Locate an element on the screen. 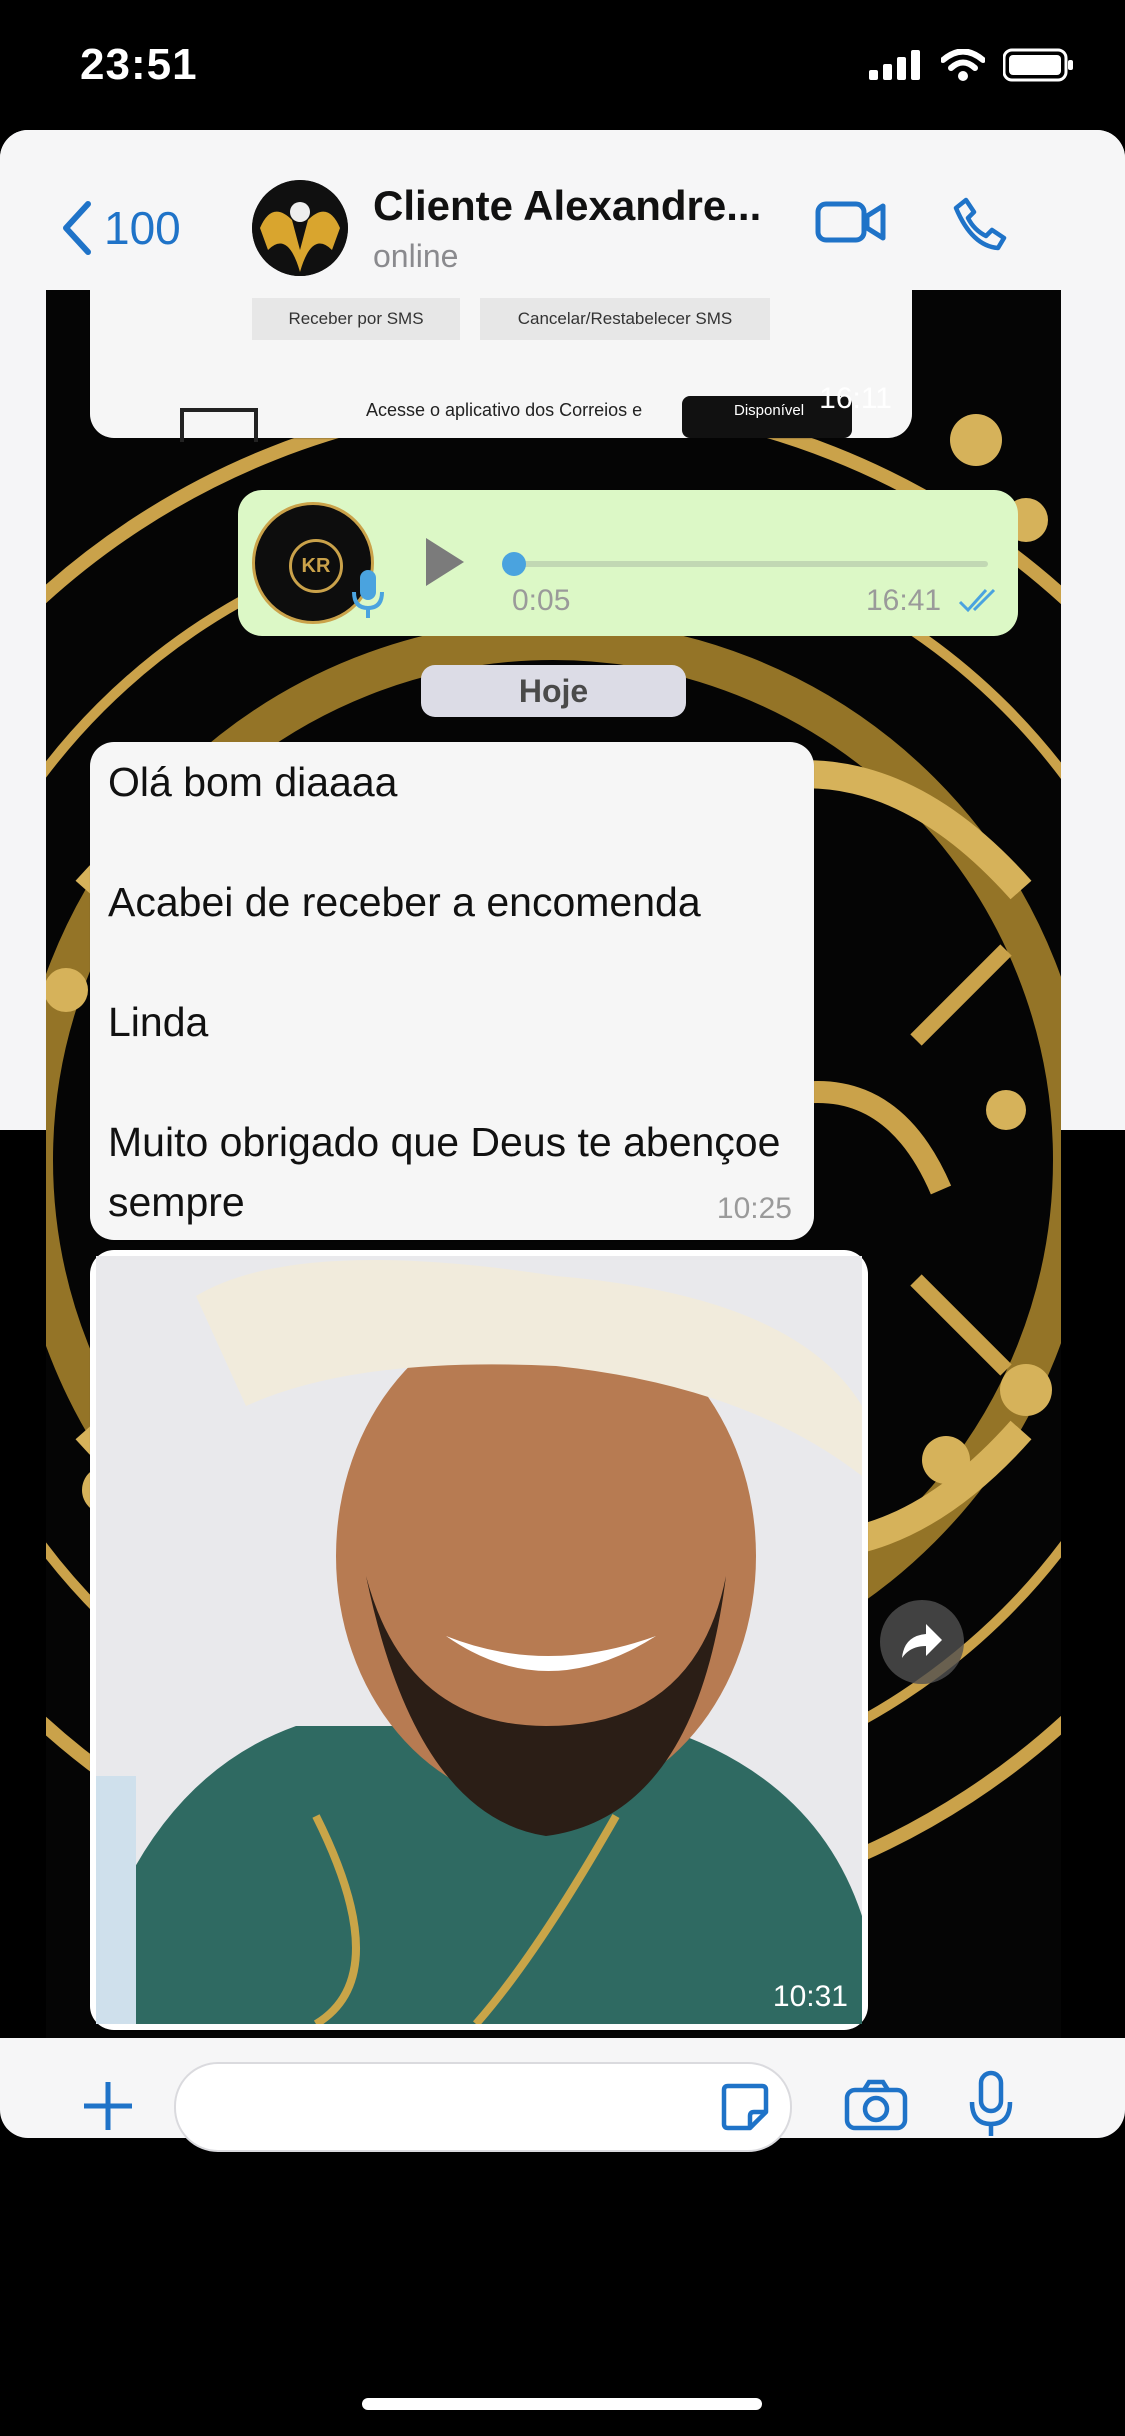  play-icon is located at coordinates (444, 562).